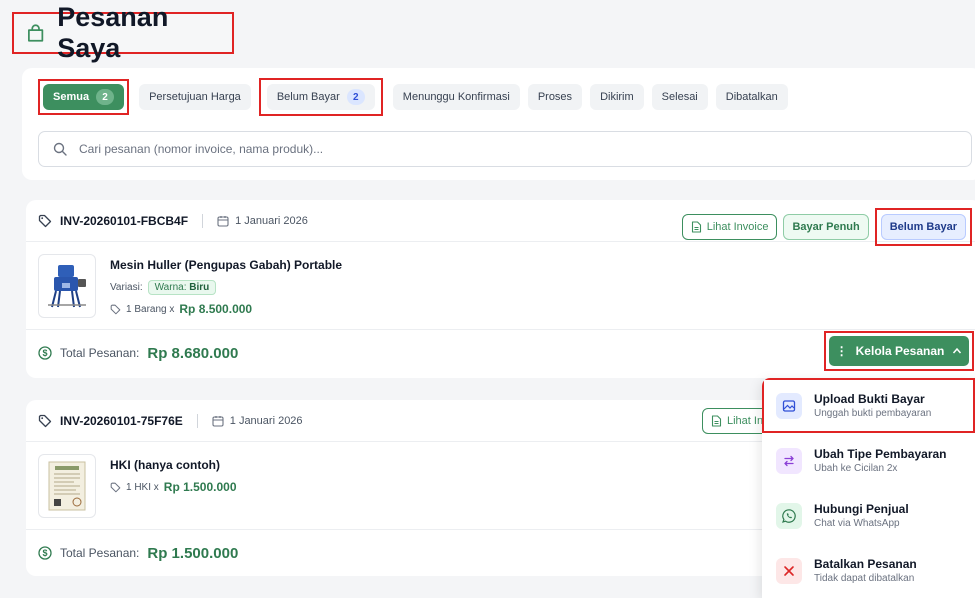 This screenshot has width=975, height=598. What do you see at coordinates (150, 309) in the screenshot?
I see `quantity-text: 1 Barang x` at bounding box center [150, 309].